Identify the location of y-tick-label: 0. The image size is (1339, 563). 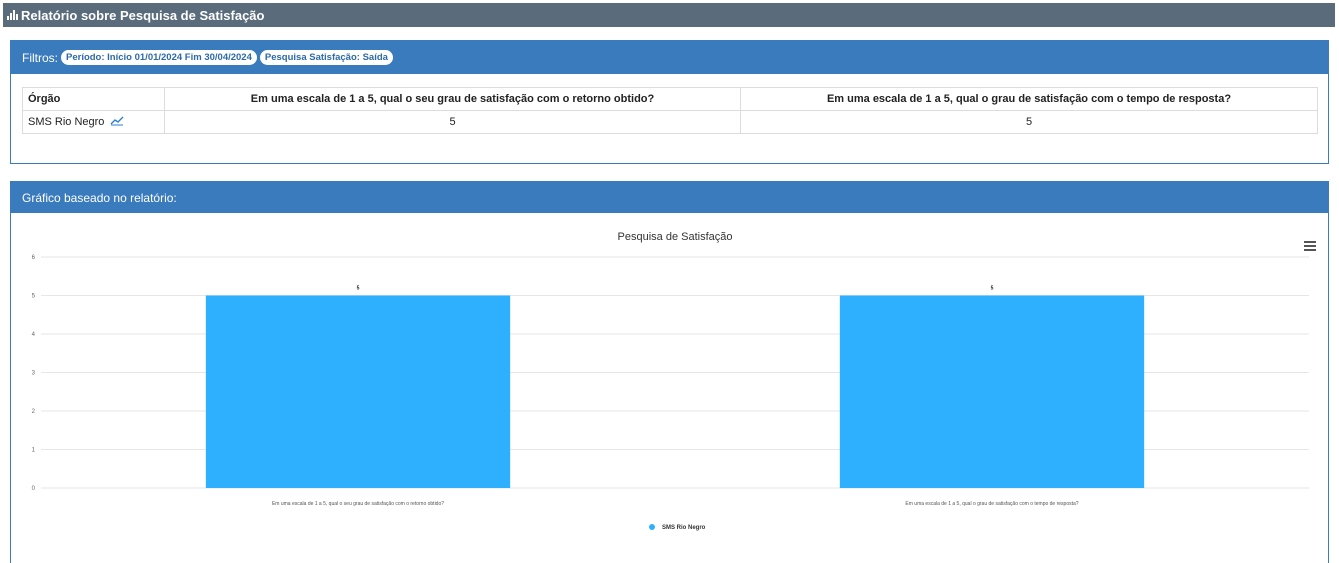
(34, 489).